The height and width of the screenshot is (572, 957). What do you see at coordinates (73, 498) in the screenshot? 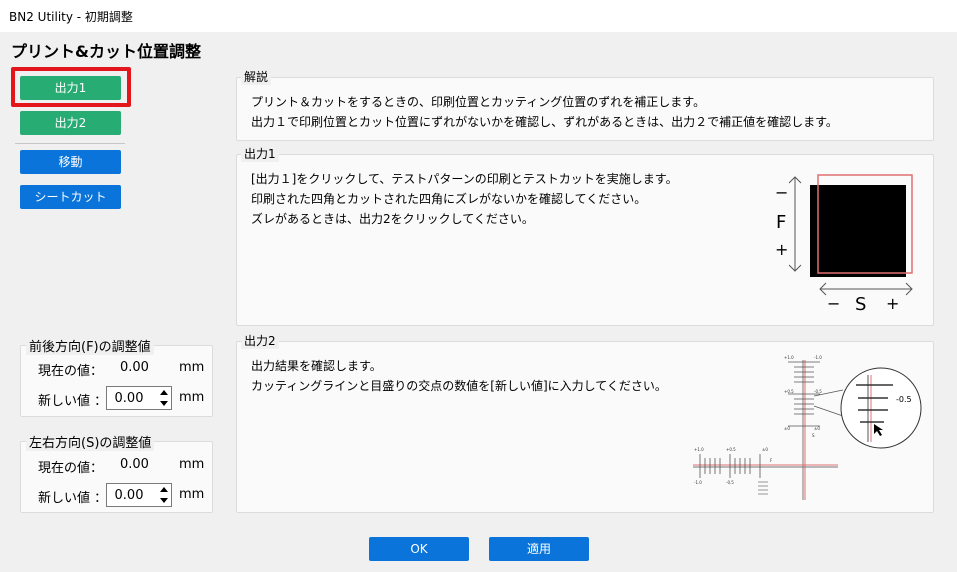
I see `adjust-s-new-label: 新しい値 ：` at bounding box center [73, 498].